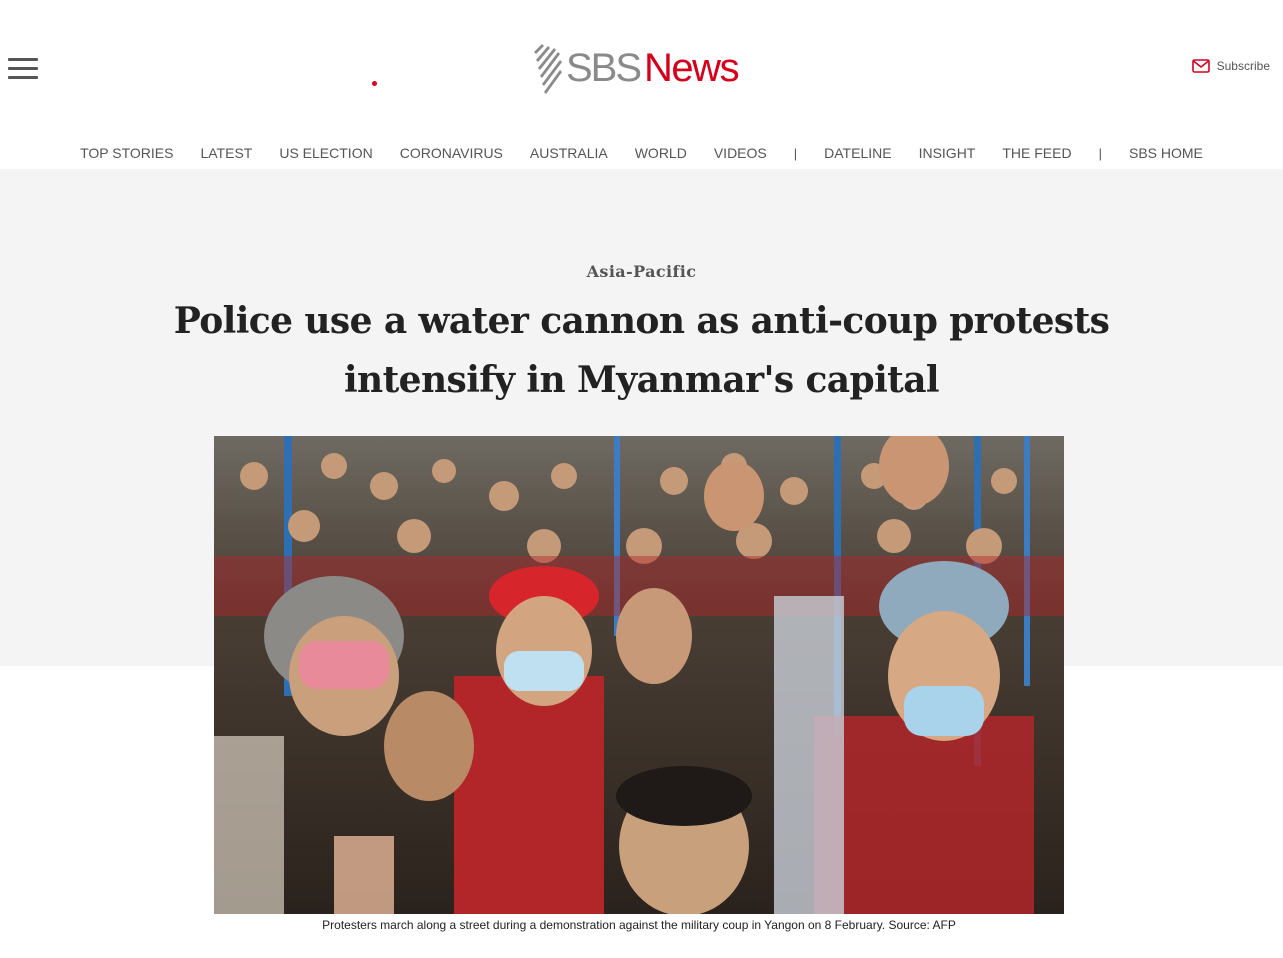 This screenshot has height=958, width=1283. I want to click on logo-sbs-text: SBS, so click(604, 67).